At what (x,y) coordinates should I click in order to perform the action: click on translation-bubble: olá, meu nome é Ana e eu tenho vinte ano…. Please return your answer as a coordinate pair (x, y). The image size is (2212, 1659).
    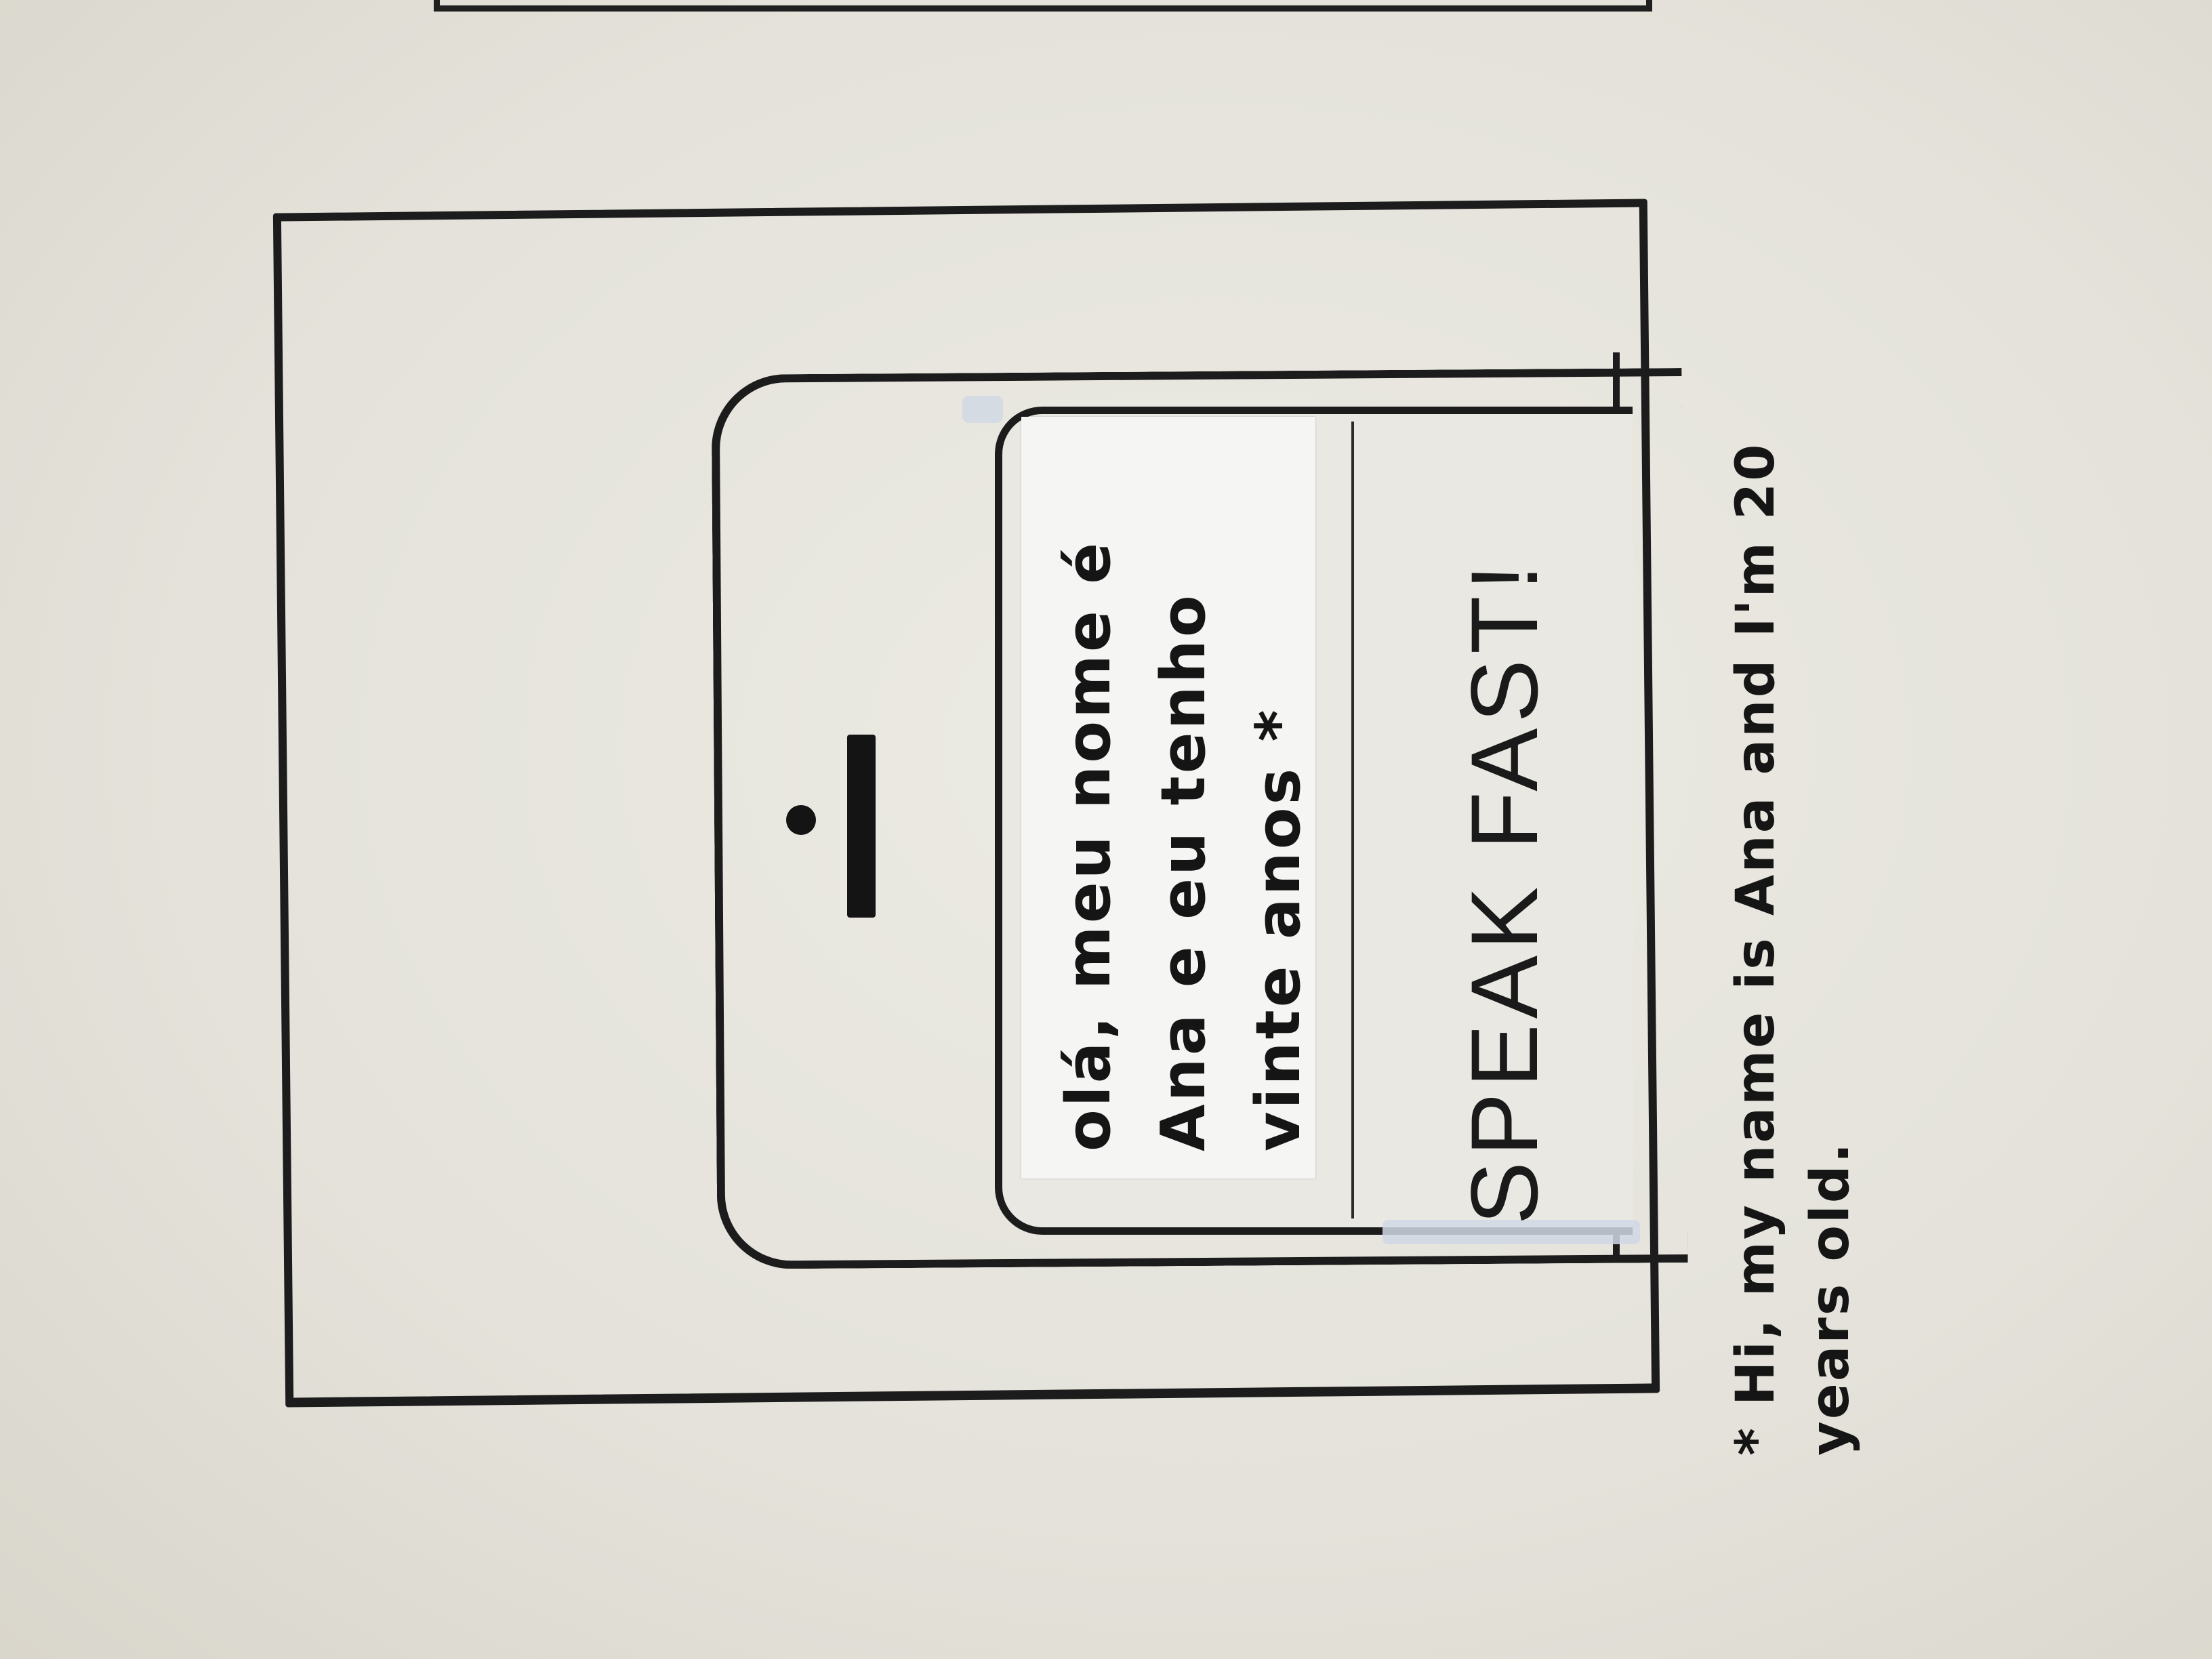
    Looking at the image, I should click on (1168, 798).